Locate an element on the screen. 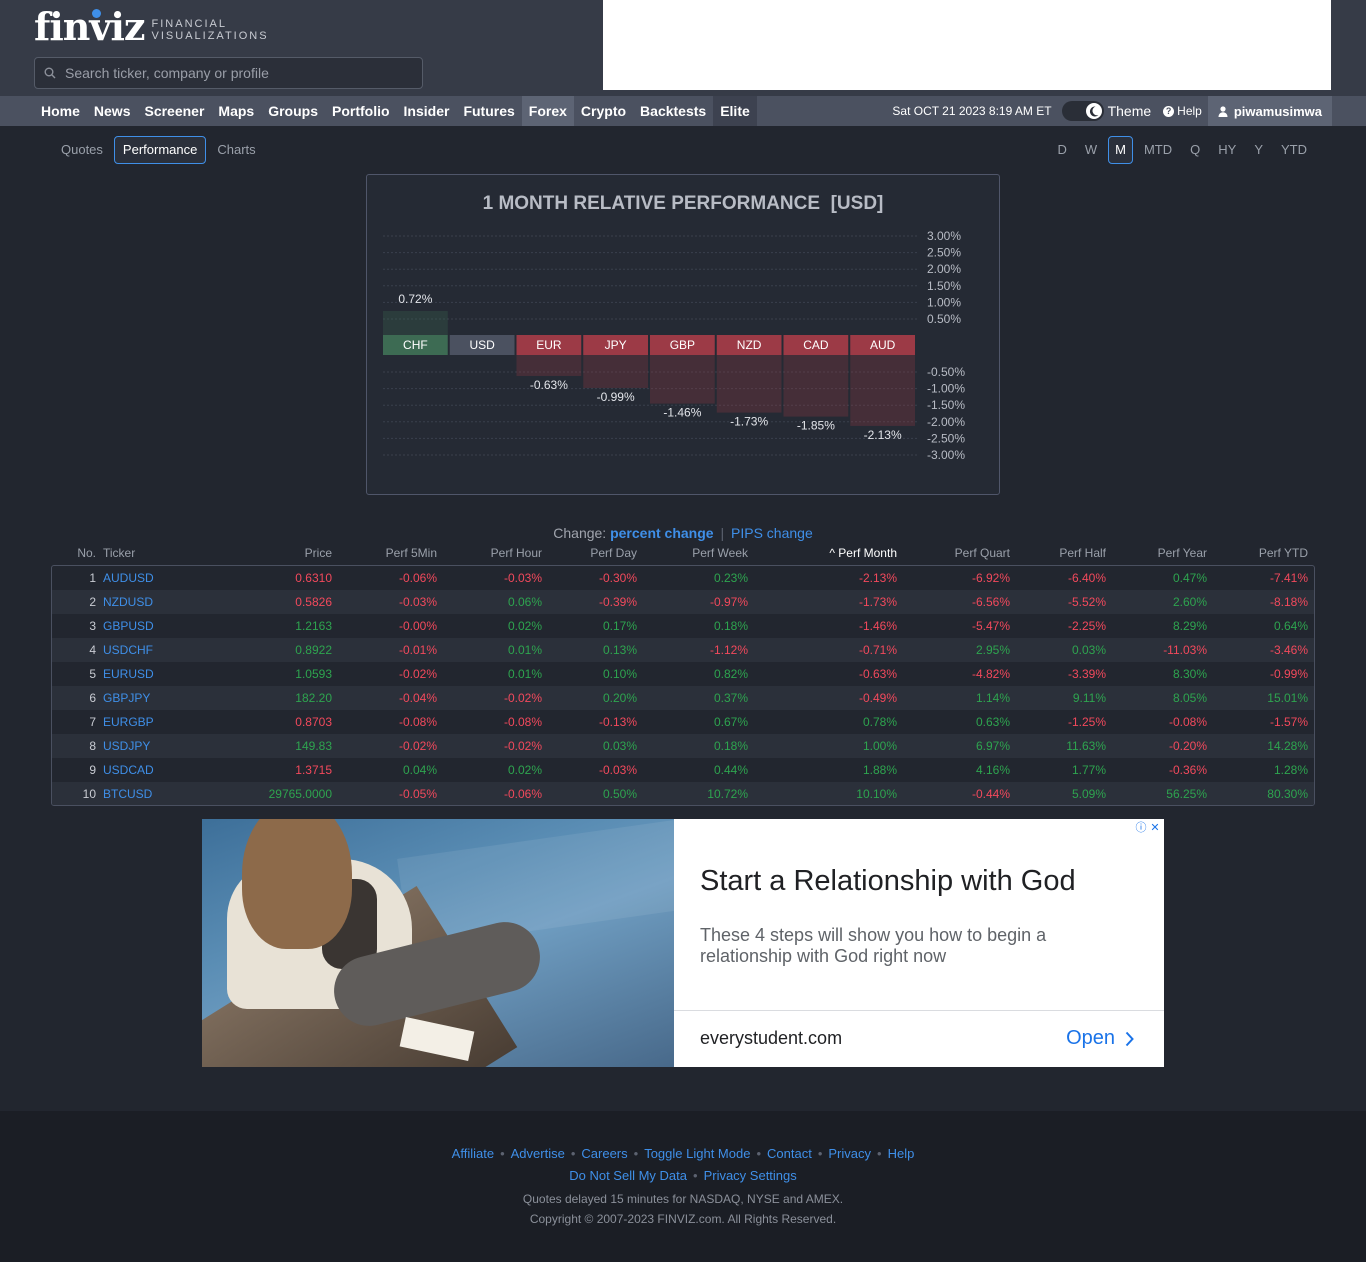 The width and height of the screenshot is (1366, 1262). period-ytd: YTD is located at coordinates (1294, 150).